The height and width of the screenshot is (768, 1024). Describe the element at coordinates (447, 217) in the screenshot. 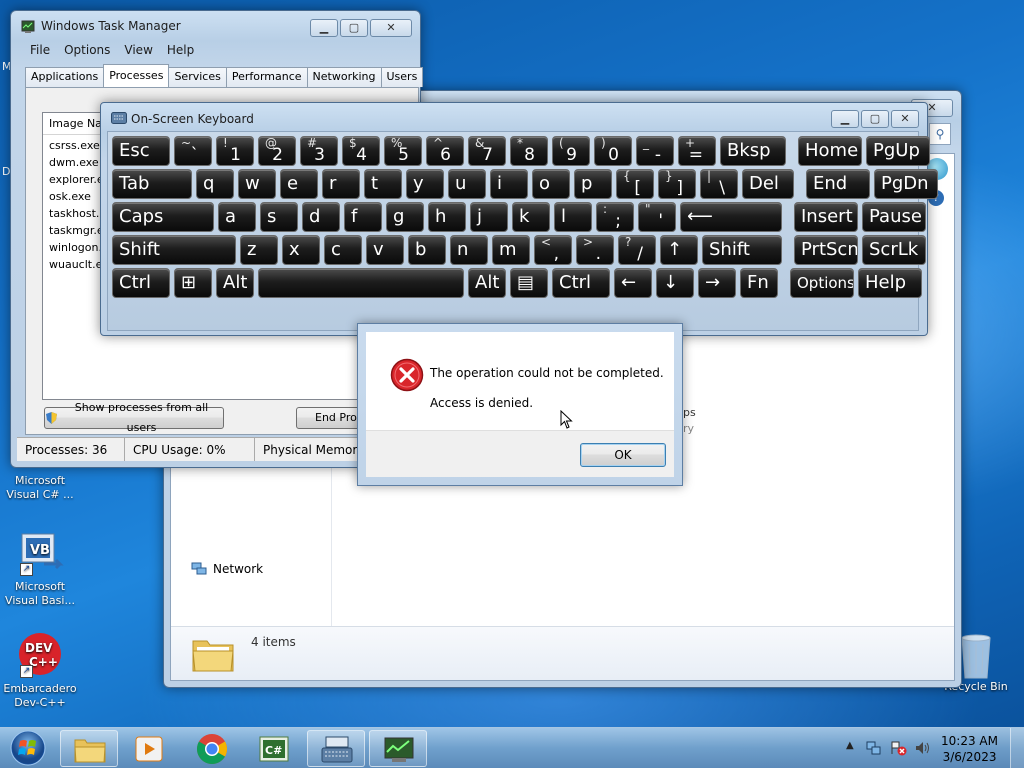

I see `key-h: h` at that location.